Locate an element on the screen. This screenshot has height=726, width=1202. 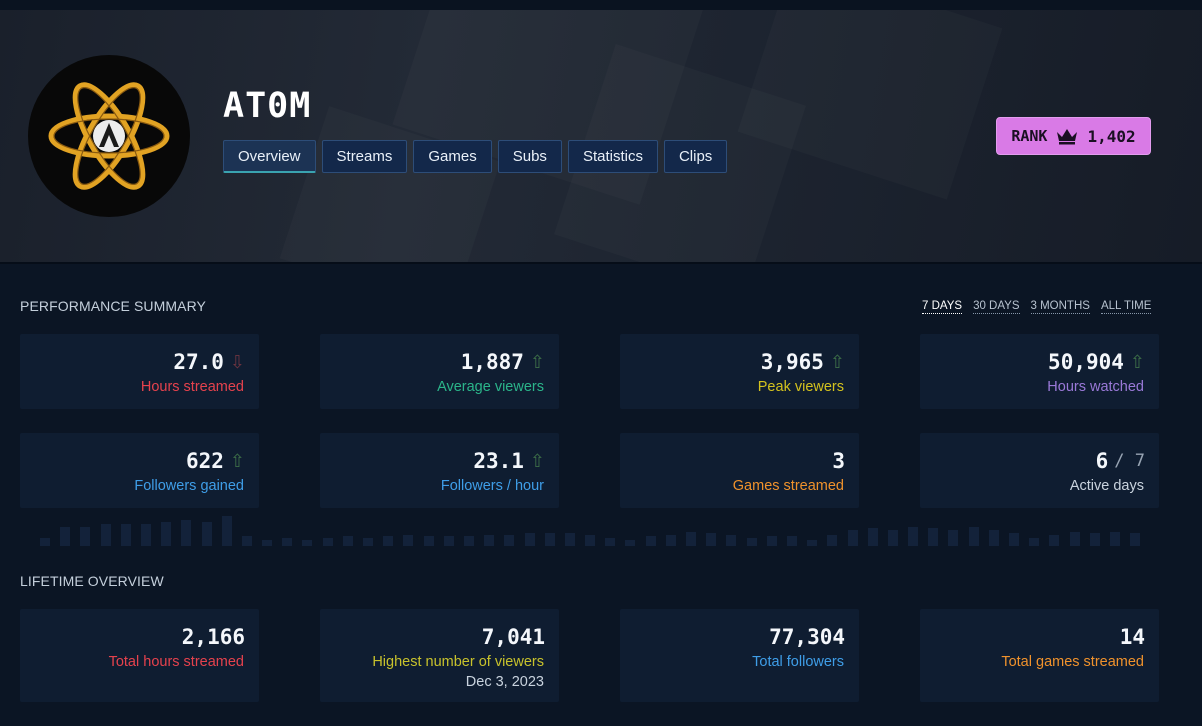
tab-statistics: Statistics is located at coordinates (612, 156).